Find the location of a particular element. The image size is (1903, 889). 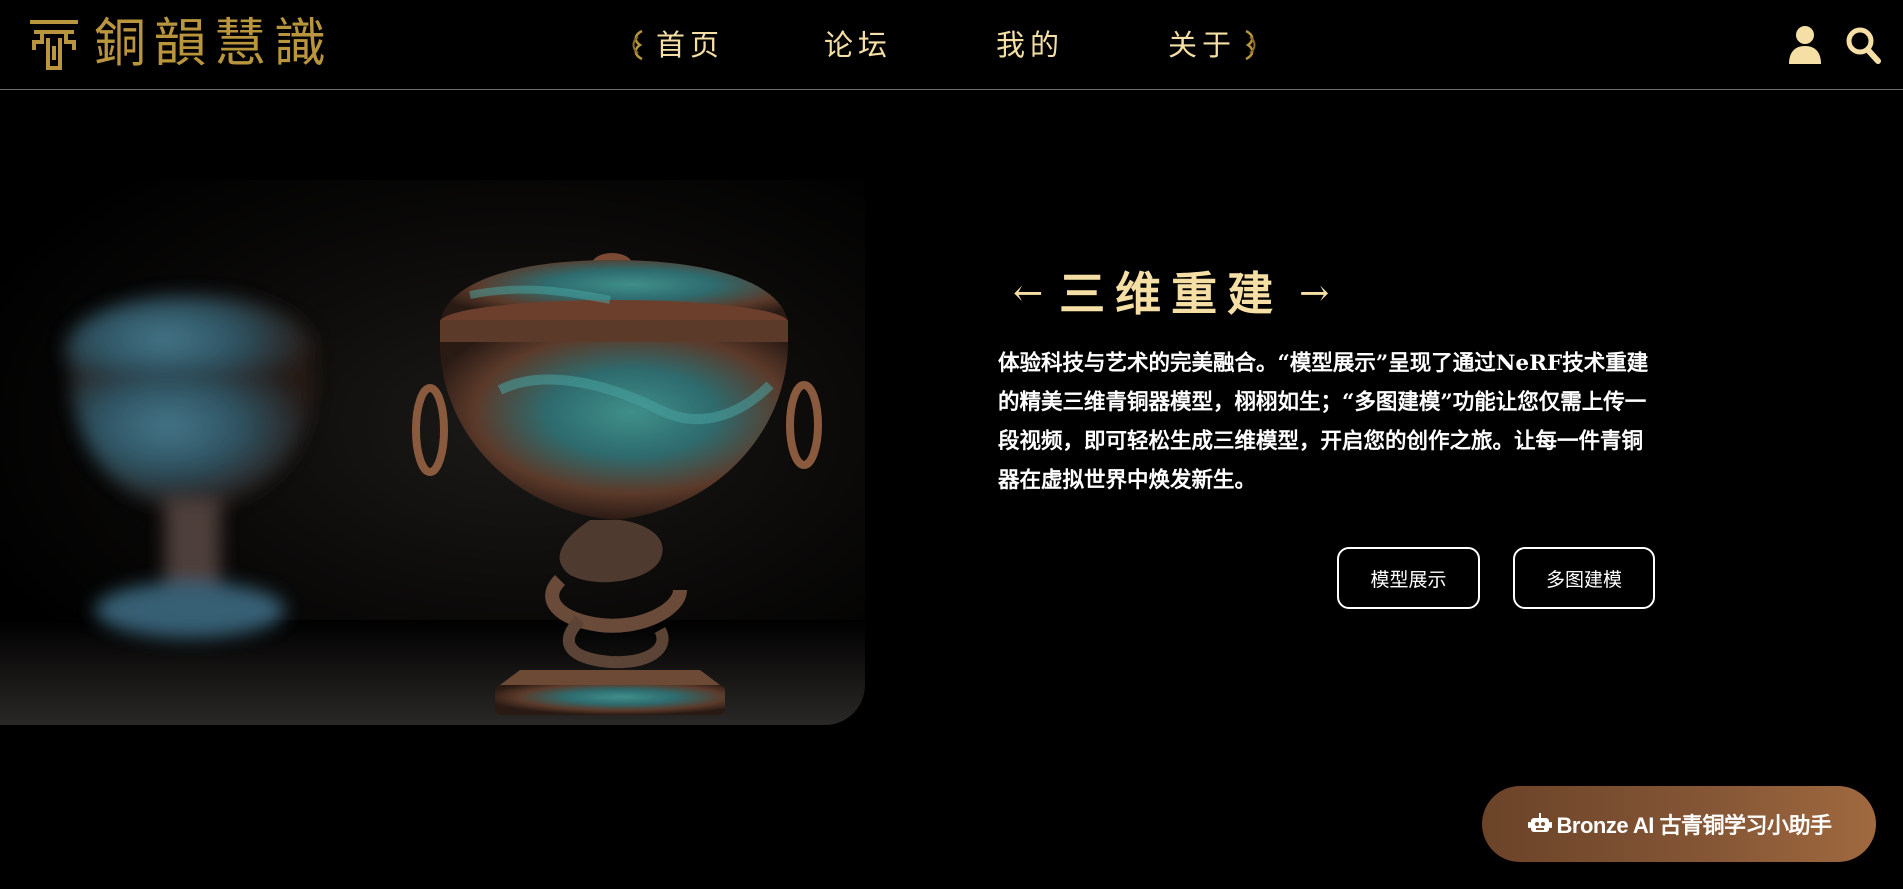

site-logo: 銅韻慧識 is located at coordinates (181, 44).